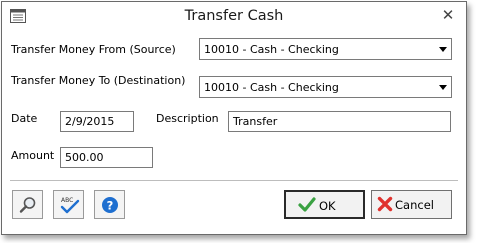  What do you see at coordinates (98, 80) in the screenshot?
I see `to-label: Transfer Money To (Destination)` at bounding box center [98, 80].